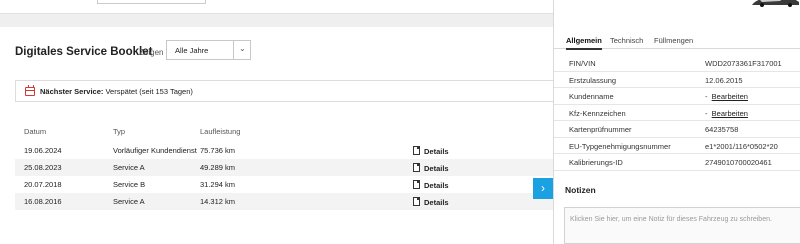  What do you see at coordinates (284, 201) in the screenshot?
I see `table-row: 16.08.2016 Service A 14.312 km Details` at bounding box center [284, 201].